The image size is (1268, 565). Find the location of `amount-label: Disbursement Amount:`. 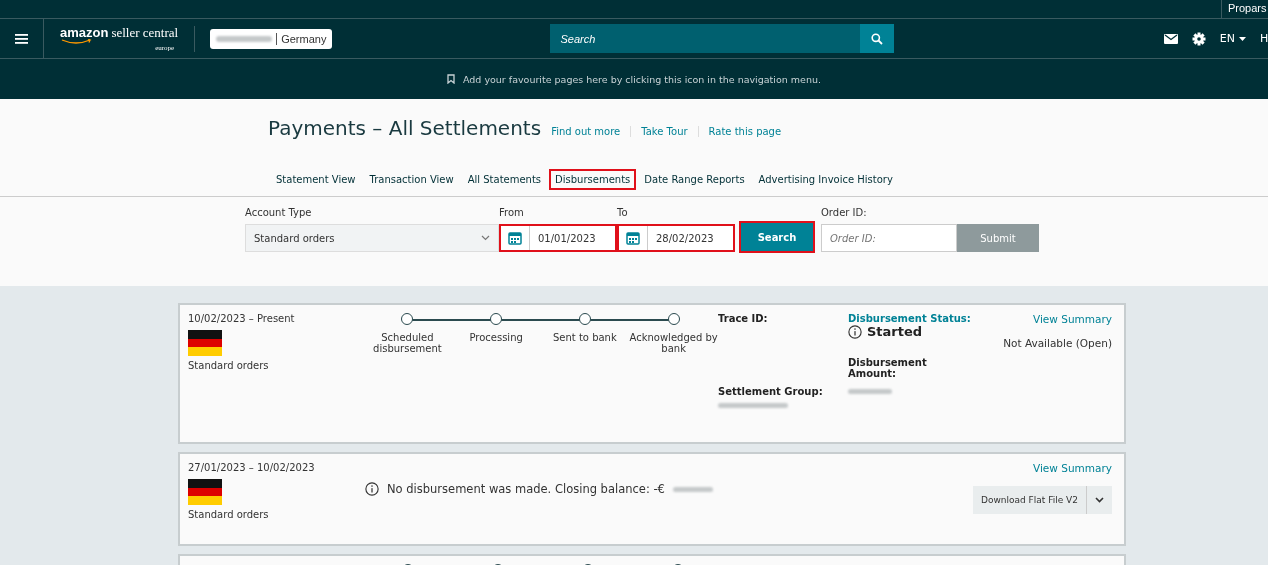

amount-label: Disbursement Amount: is located at coordinates (888, 368).